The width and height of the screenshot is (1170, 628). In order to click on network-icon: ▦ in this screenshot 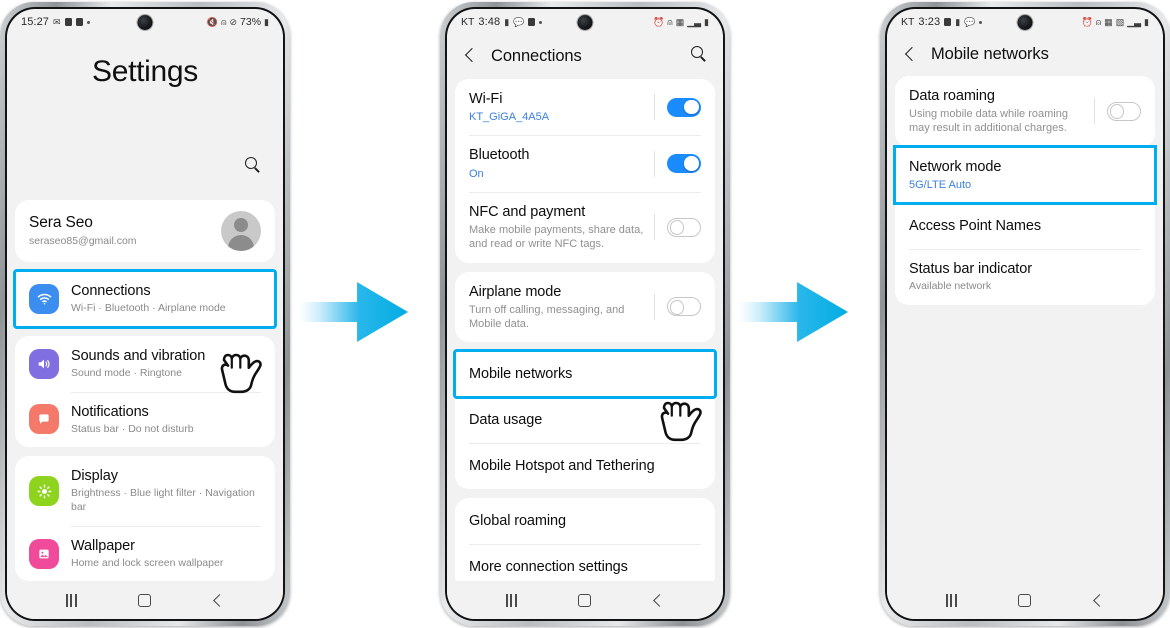, I will do `click(680, 21)`.